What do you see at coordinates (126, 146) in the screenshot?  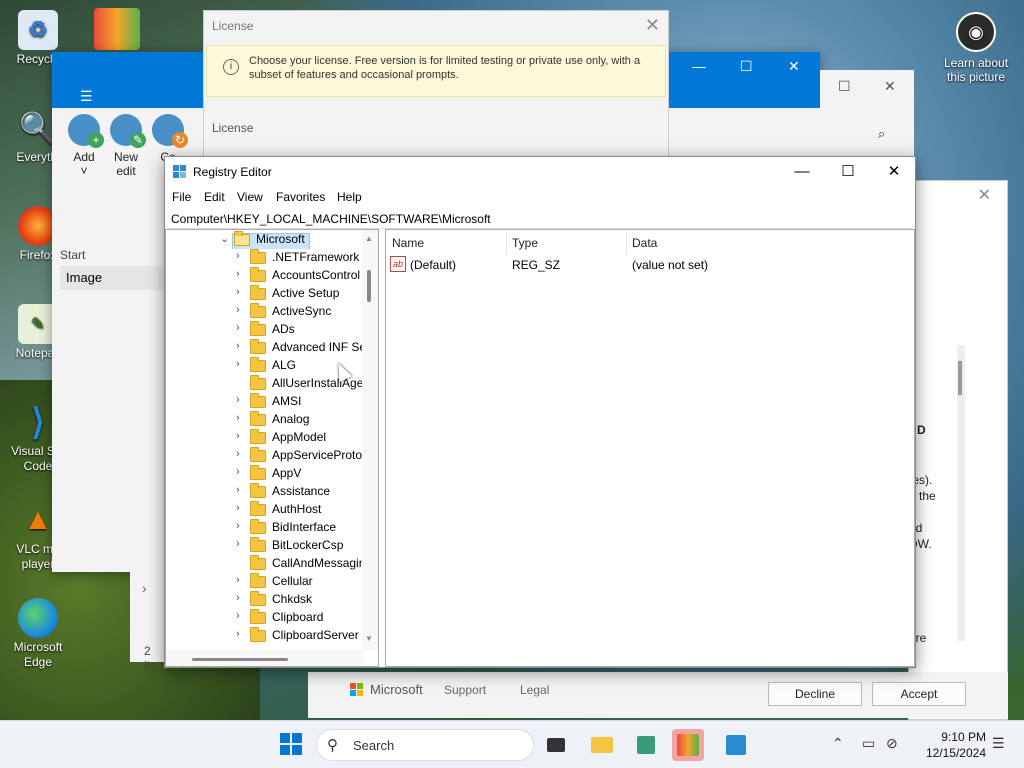 I see `new-edit-button: ✎ New edit` at bounding box center [126, 146].